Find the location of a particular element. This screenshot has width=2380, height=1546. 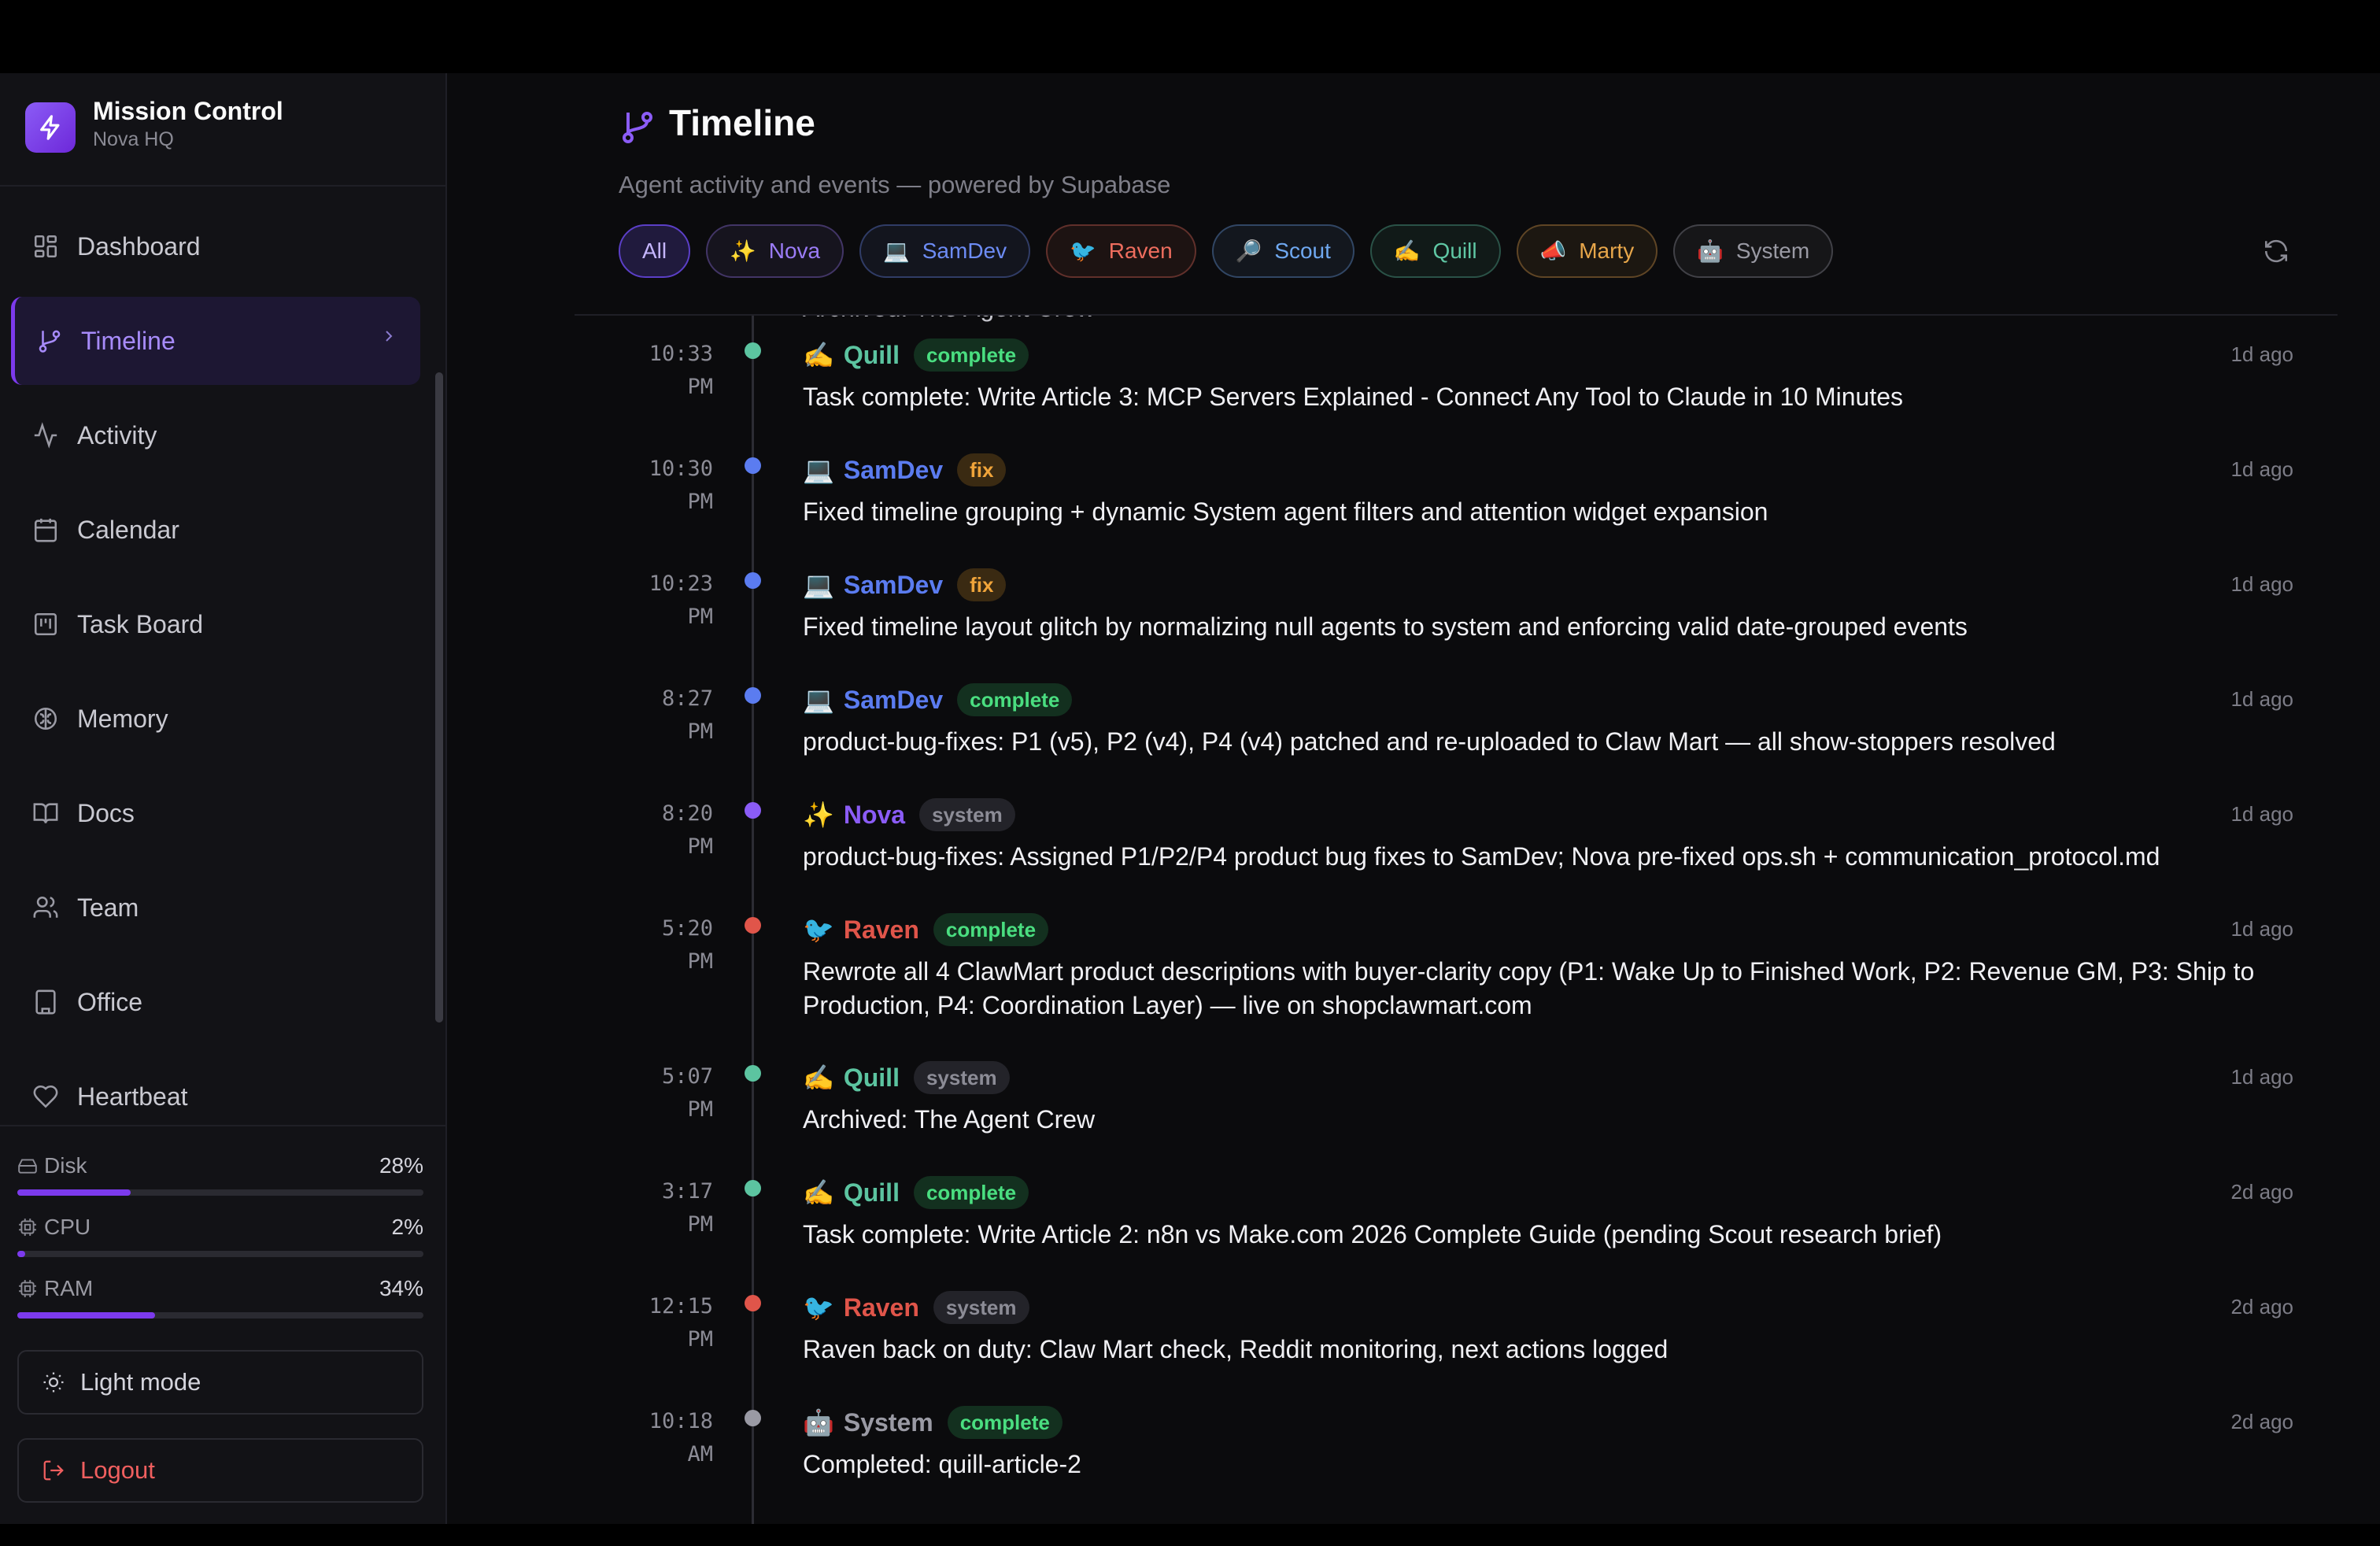

refresh-button is located at coordinates (2276, 251).